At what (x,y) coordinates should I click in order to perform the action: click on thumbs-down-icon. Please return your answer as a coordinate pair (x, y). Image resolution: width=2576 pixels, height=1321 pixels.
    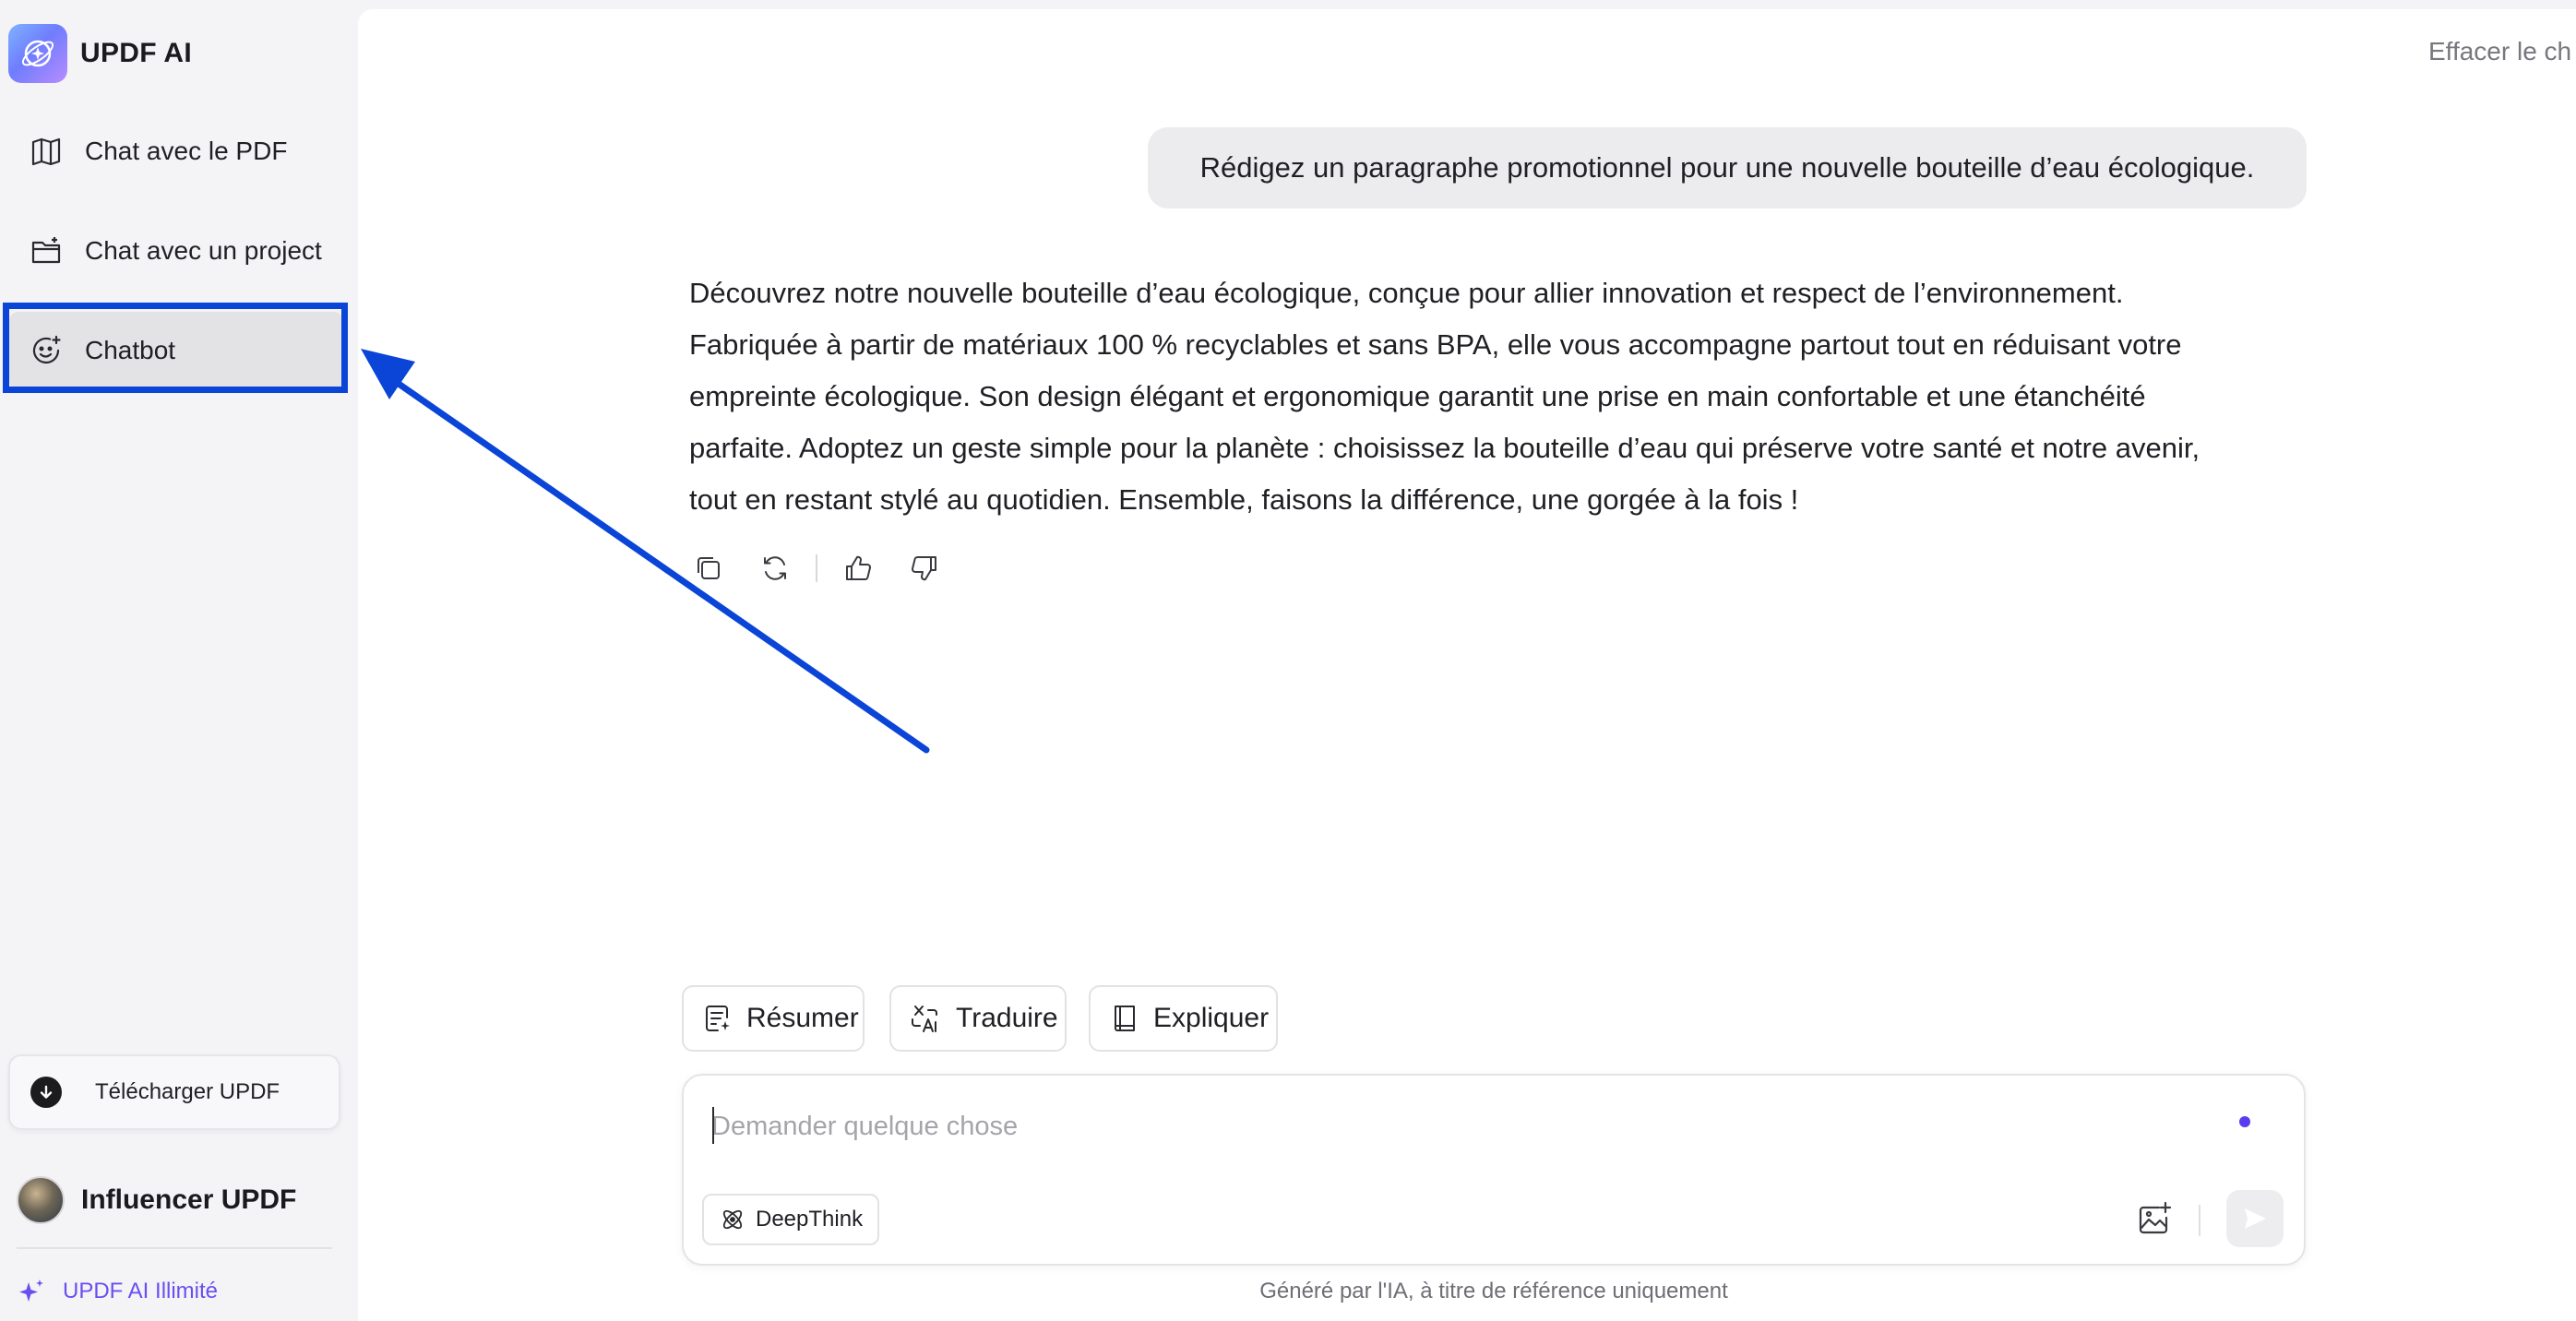
    Looking at the image, I should click on (925, 568).